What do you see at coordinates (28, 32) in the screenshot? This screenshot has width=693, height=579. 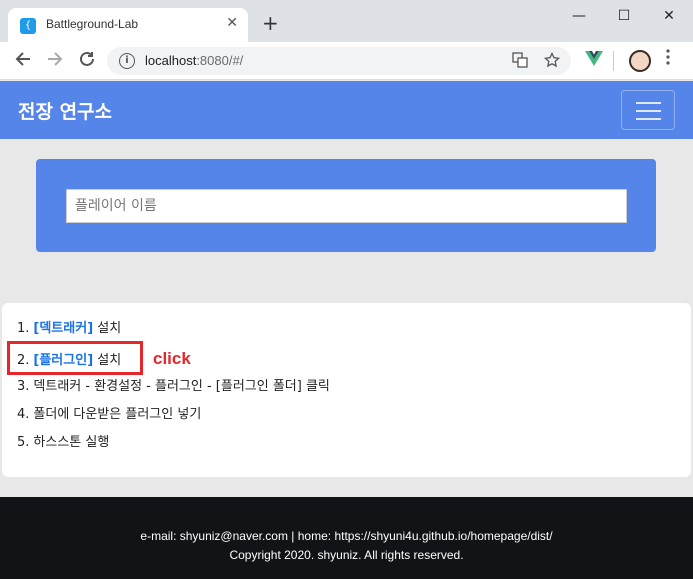 I see `favicon-icon: { }` at bounding box center [28, 32].